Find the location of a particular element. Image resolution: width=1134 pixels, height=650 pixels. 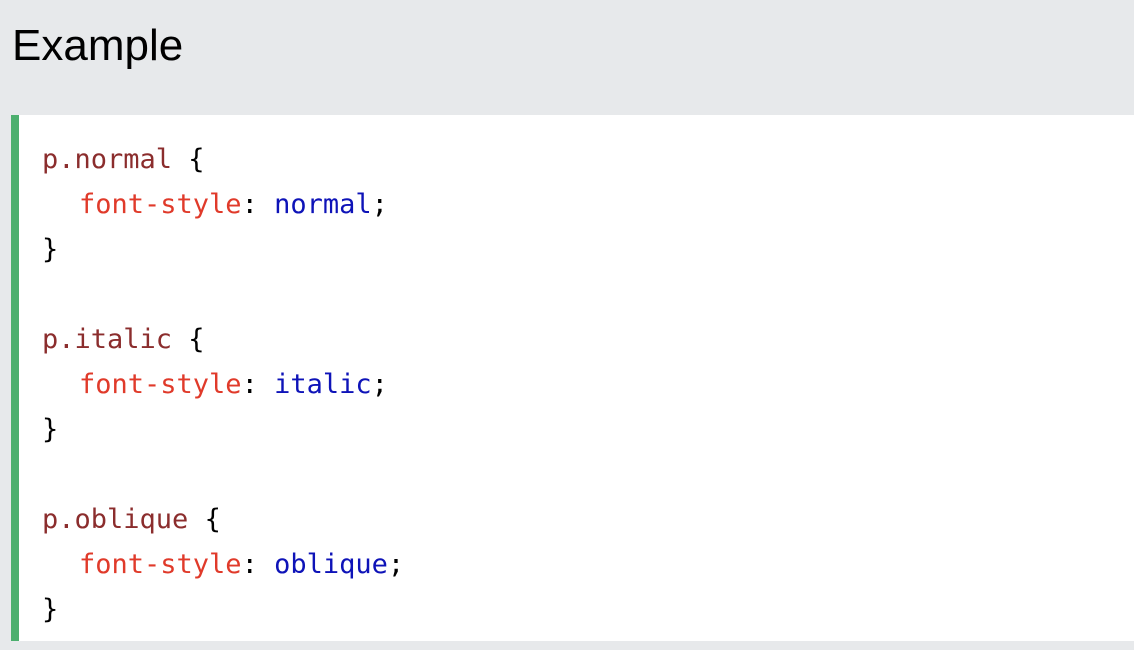

code-line-declaration: font-style: italic; is located at coordinates (588, 384).